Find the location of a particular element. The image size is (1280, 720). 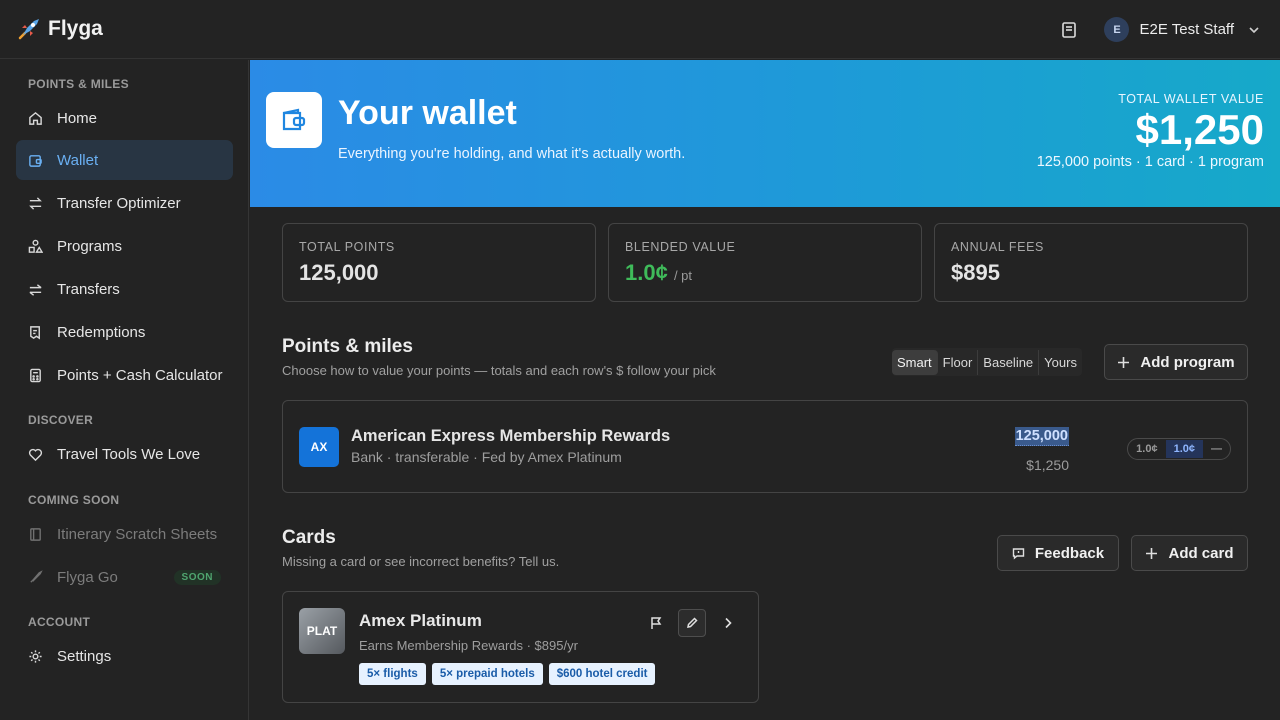

open-card-button is located at coordinates (728, 623).